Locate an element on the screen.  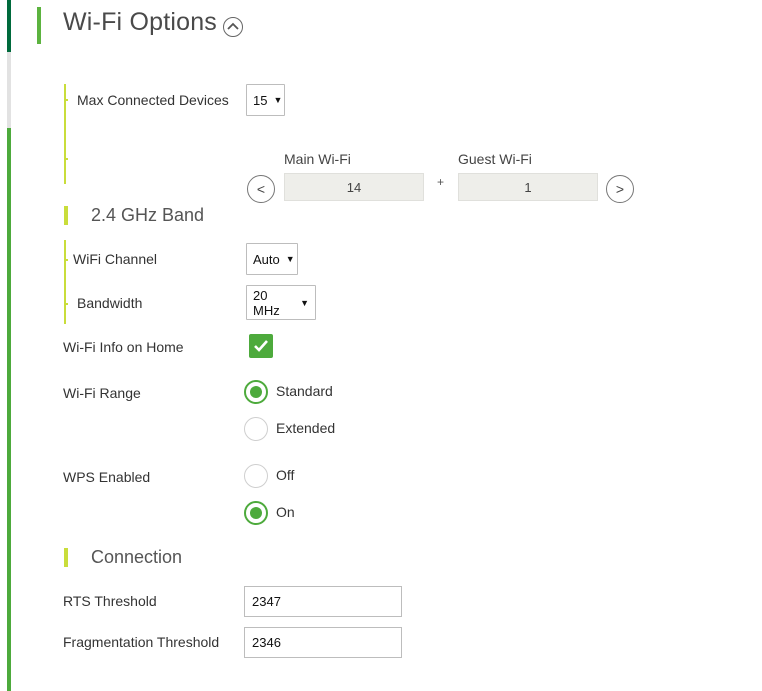
plus-sign: + is located at coordinates (441, 182).